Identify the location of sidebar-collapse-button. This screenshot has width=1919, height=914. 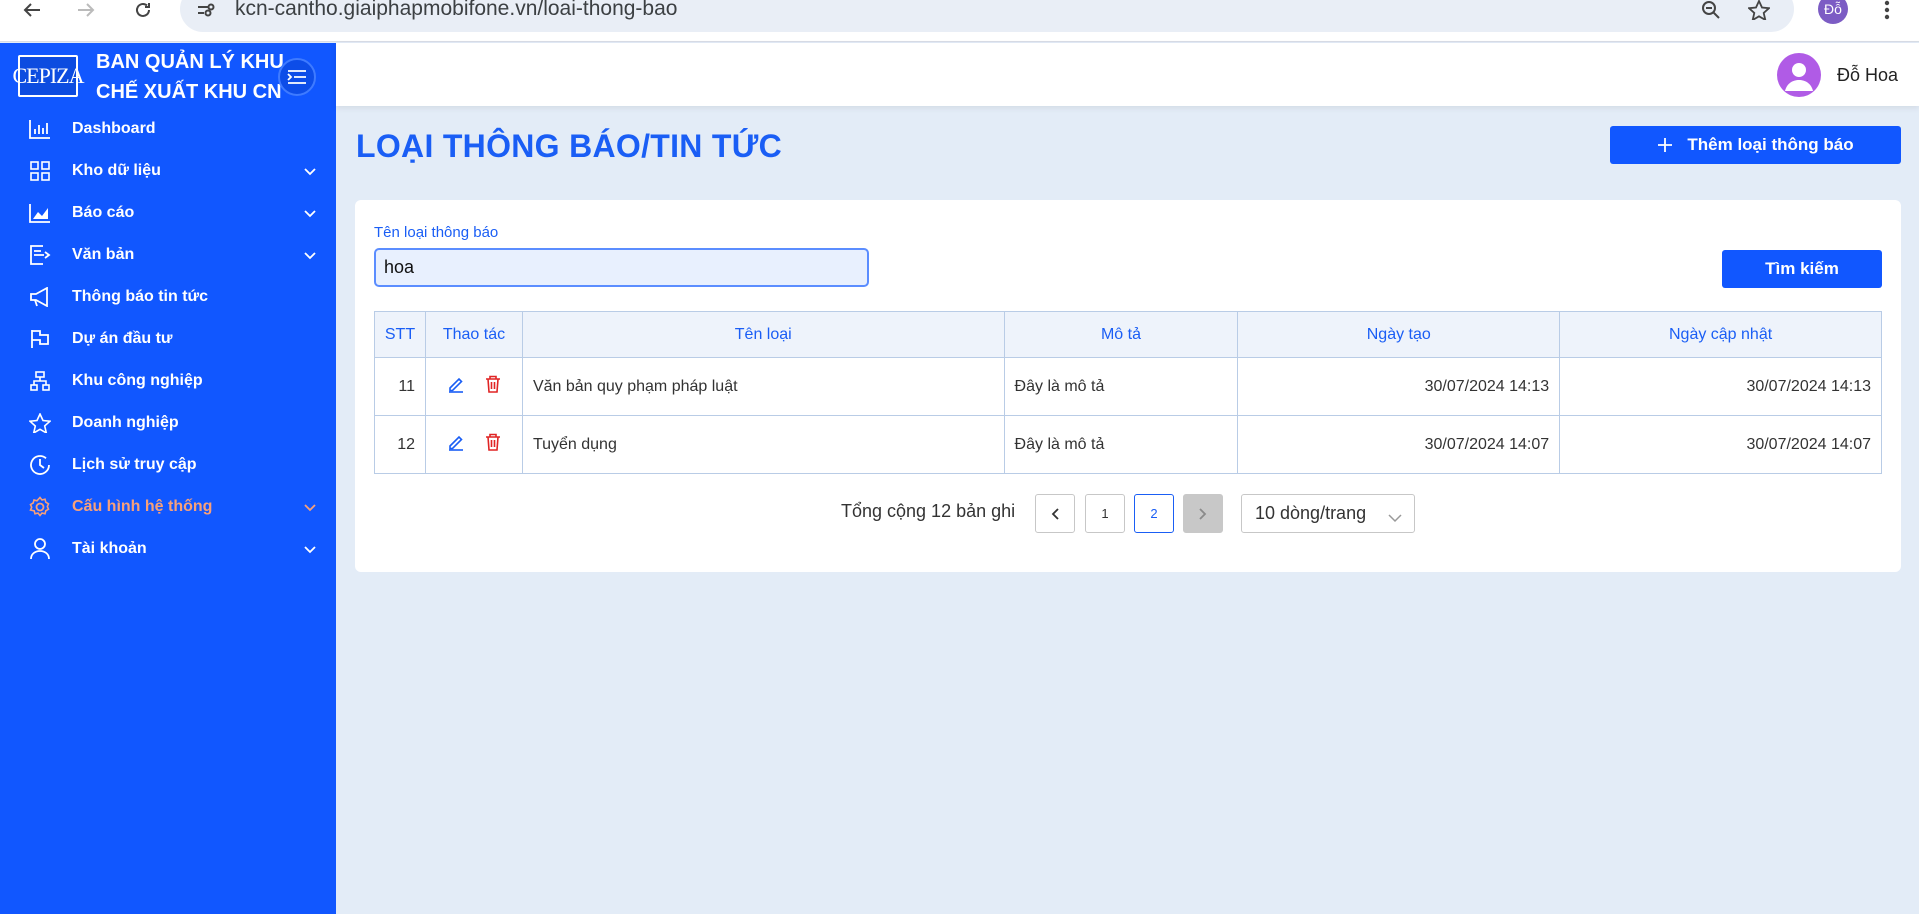
(297, 77).